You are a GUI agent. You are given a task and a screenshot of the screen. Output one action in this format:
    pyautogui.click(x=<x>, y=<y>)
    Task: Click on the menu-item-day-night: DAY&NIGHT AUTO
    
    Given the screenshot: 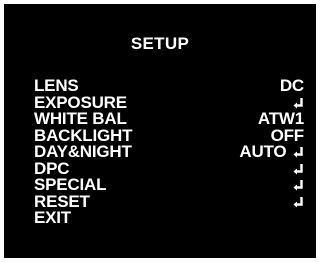 What is the action you would take?
    pyautogui.click(x=169, y=151)
    